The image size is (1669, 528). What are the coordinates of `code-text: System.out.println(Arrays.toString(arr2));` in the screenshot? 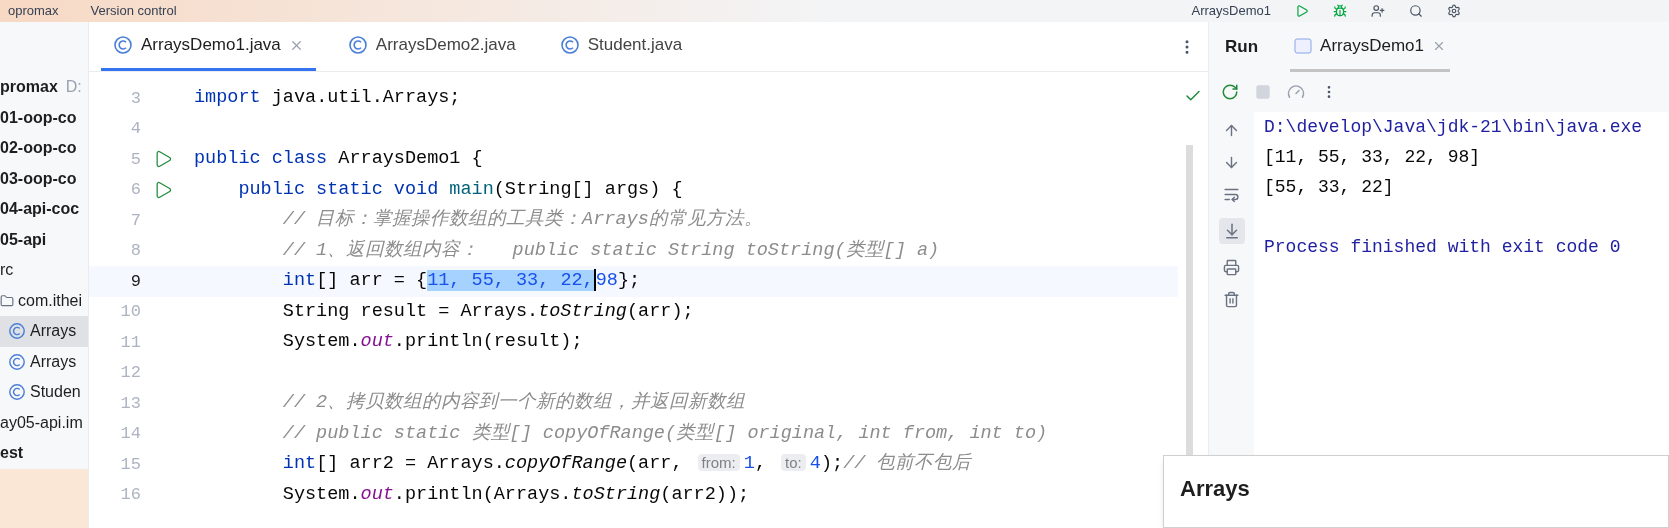 It's located at (515, 494).